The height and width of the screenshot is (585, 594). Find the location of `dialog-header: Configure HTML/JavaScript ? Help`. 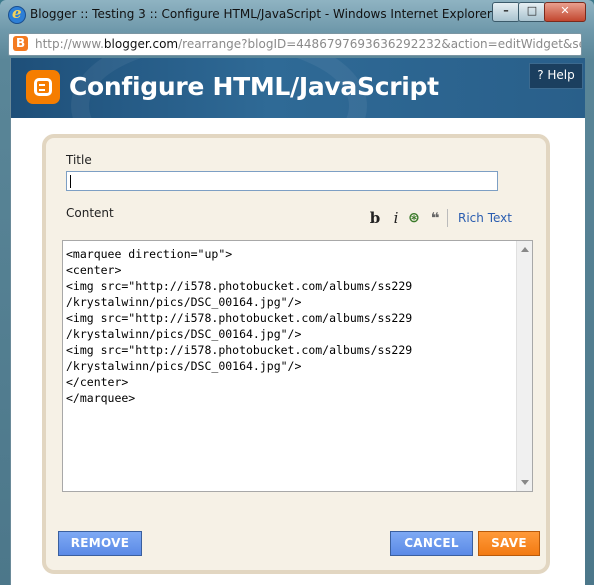

dialog-header: Configure HTML/JavaScript ? Help is located at coordinates (298, 88).